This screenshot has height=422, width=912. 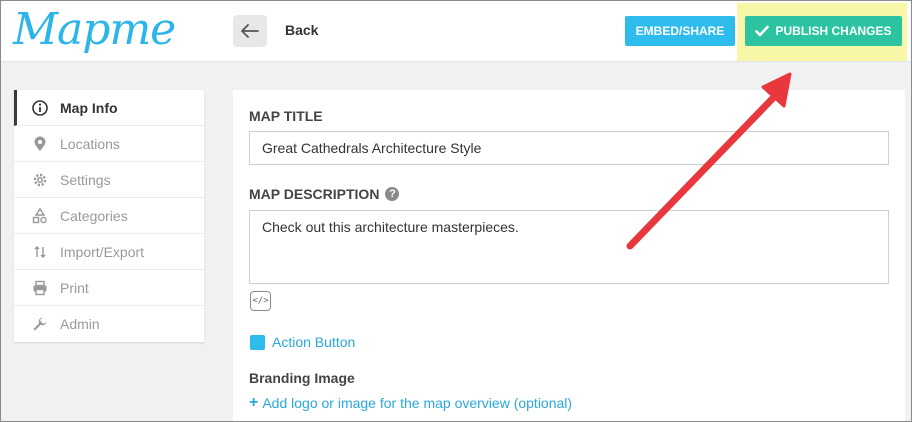 I want to click on sidebar-item-print: Print, so click(x=109, y=288).